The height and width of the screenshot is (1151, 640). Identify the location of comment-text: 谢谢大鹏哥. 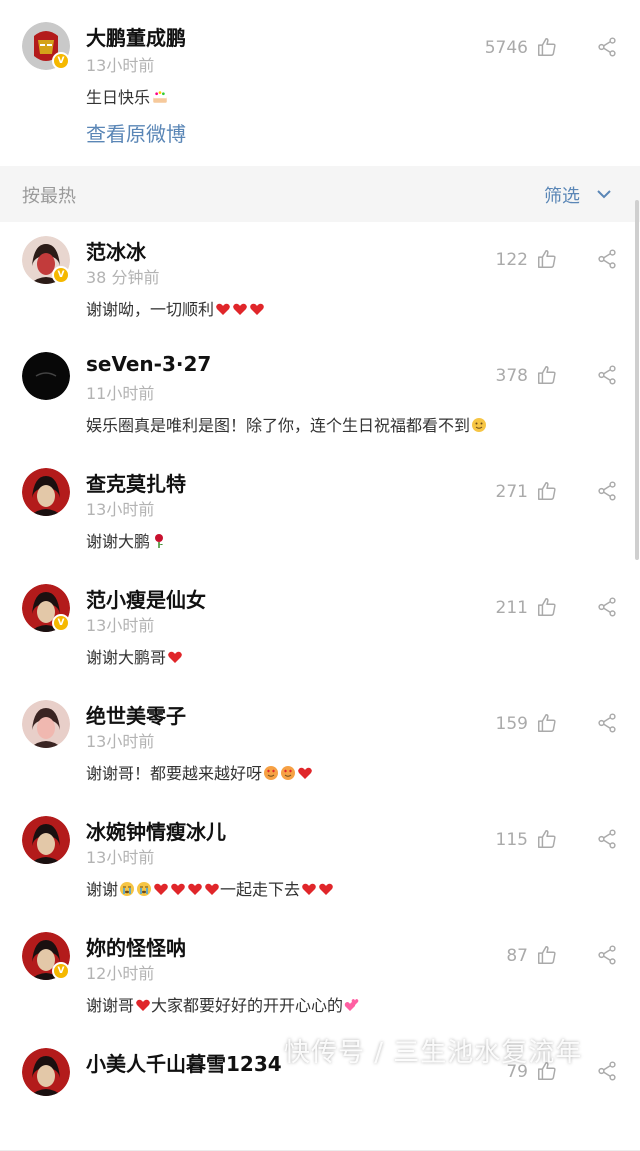
(134, 656).